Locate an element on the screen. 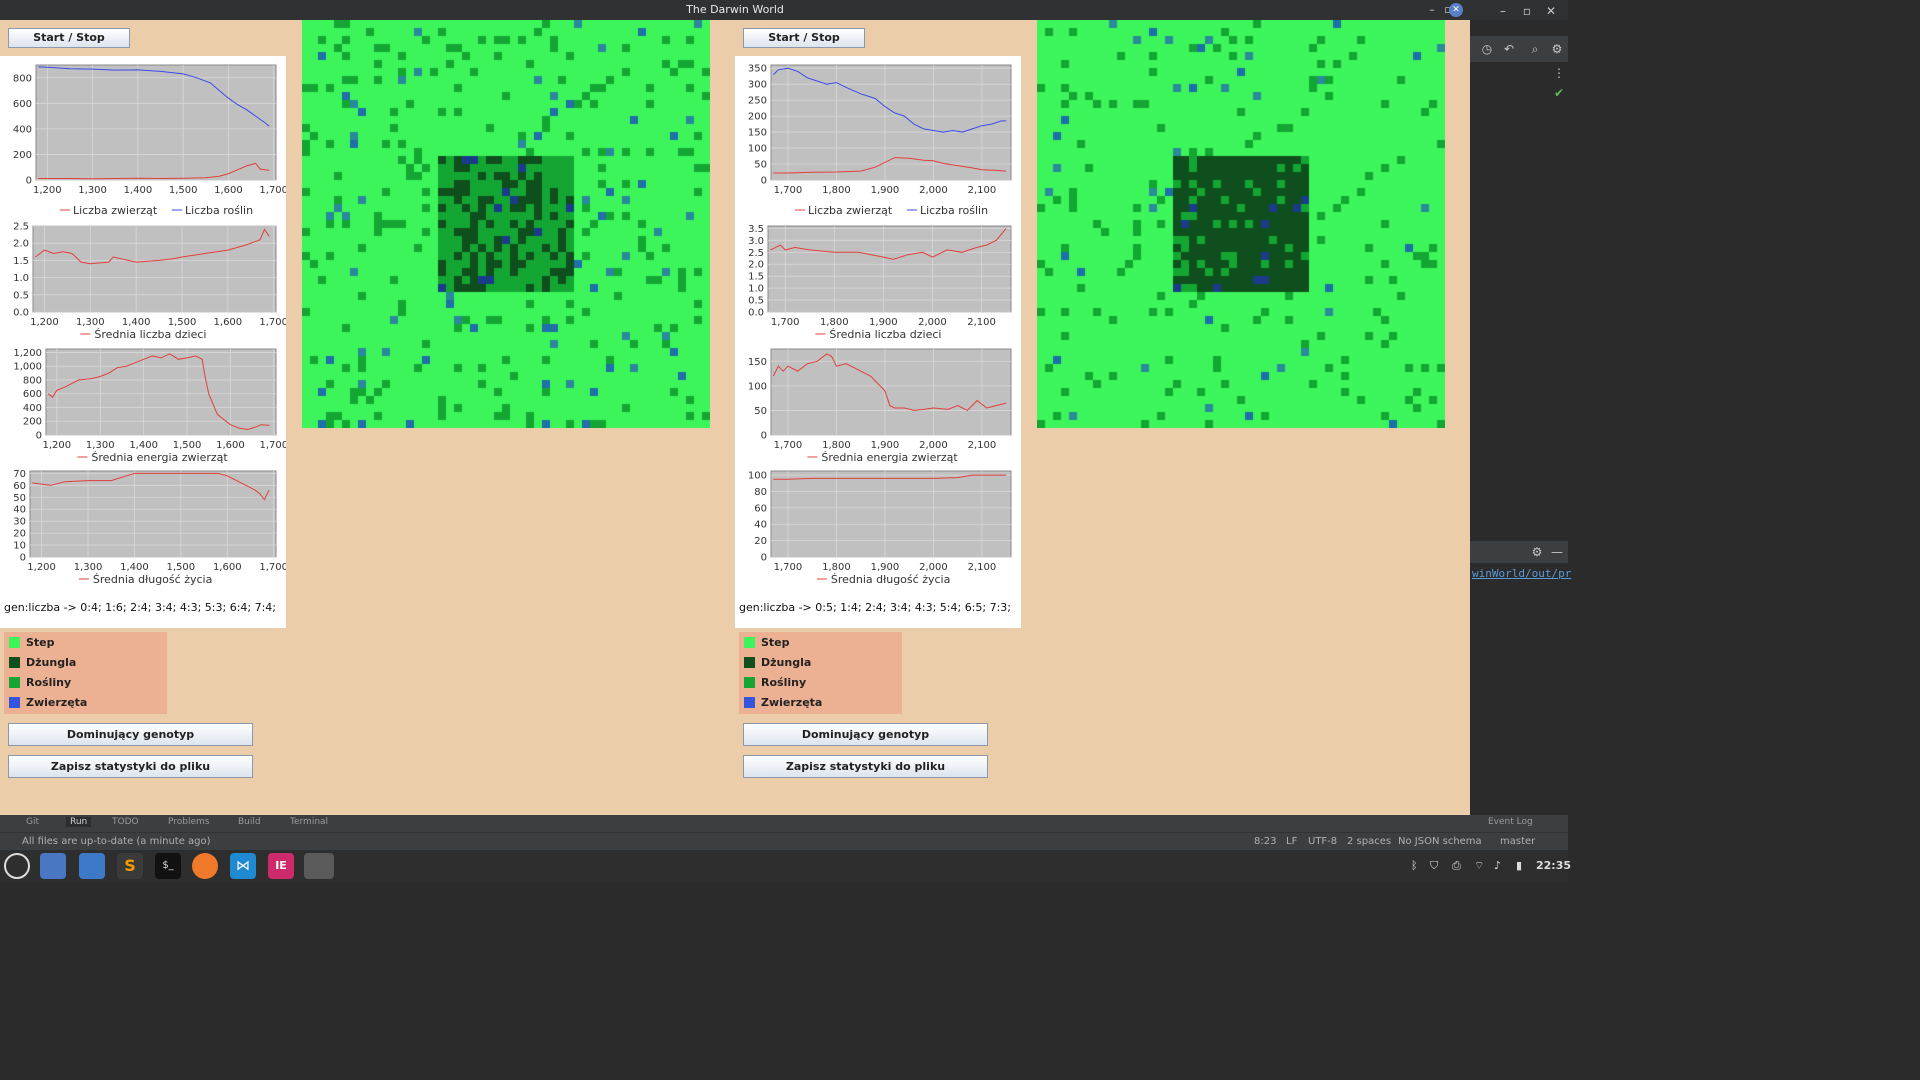 This screenshot has height=1080, width=1920. more-icon: ⋮ is located at coordinates (1559, 73).